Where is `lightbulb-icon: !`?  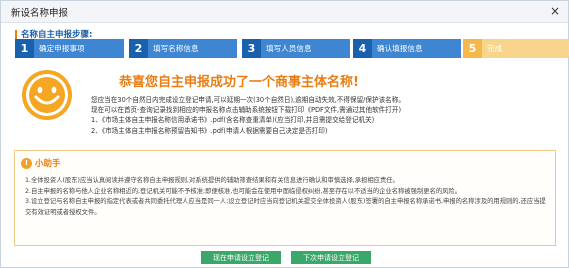
lightbulb-icon: ! is located at coordinates (26, 163).